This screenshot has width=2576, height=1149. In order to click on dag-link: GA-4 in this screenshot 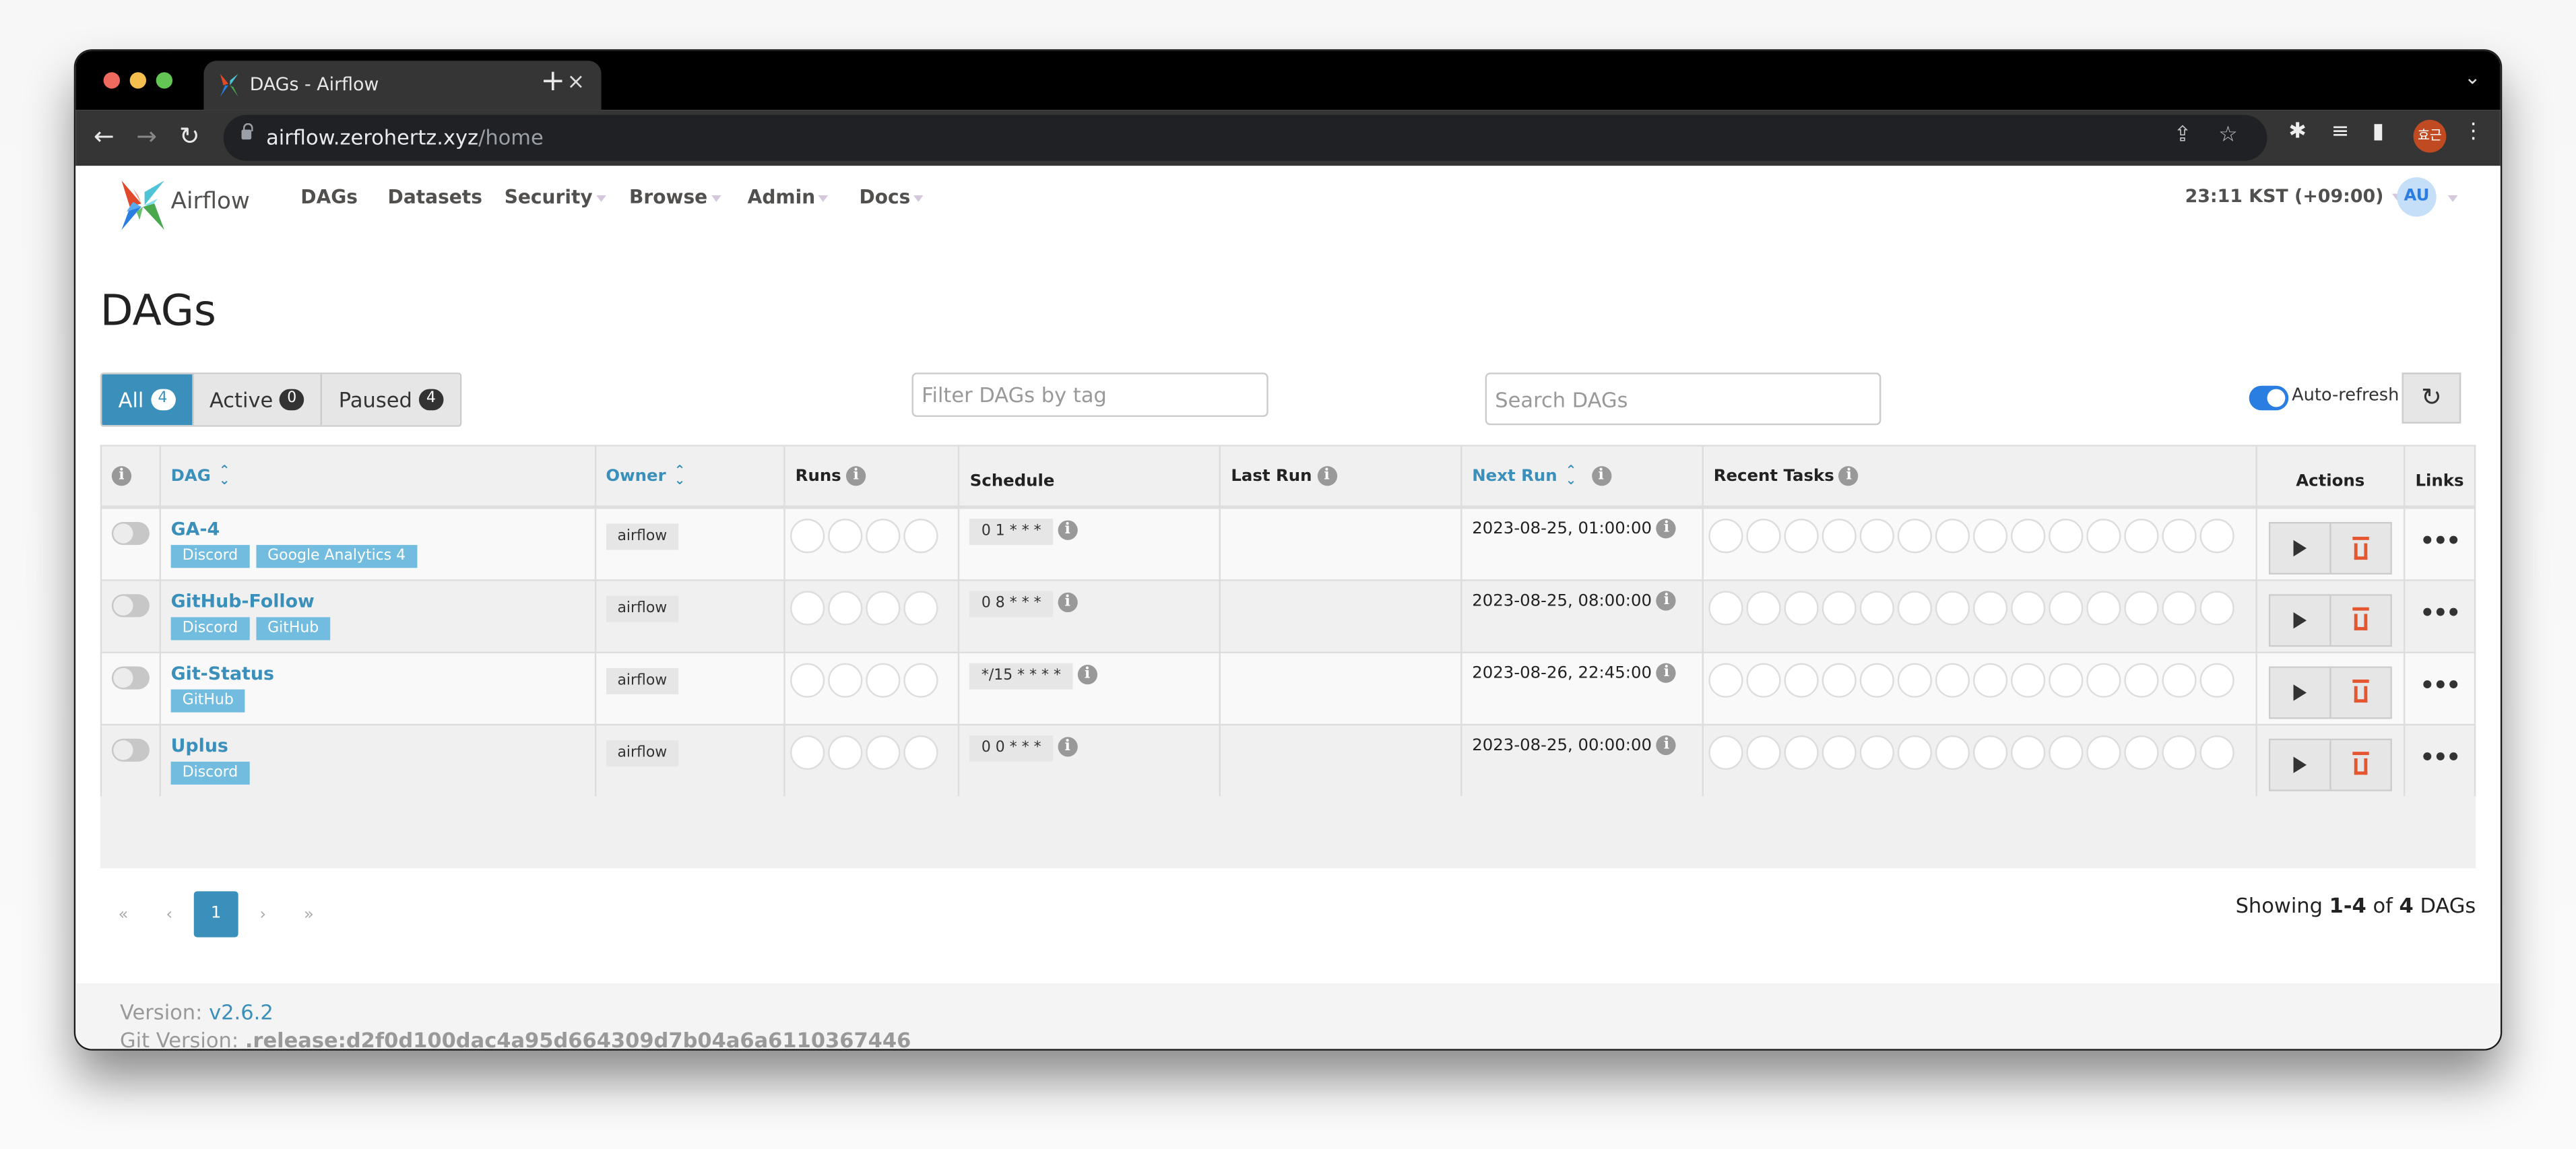, I will do `click(378, 529)`.